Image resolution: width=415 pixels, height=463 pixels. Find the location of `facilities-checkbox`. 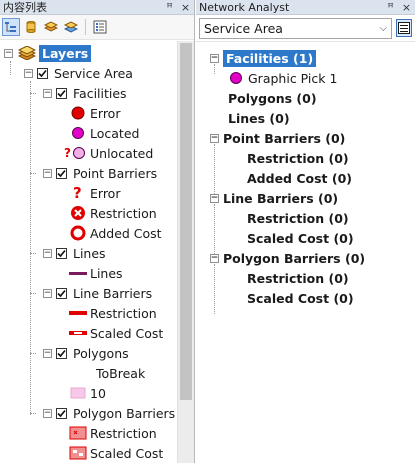

facilities-checkbox is located at coordinates (61, 93).